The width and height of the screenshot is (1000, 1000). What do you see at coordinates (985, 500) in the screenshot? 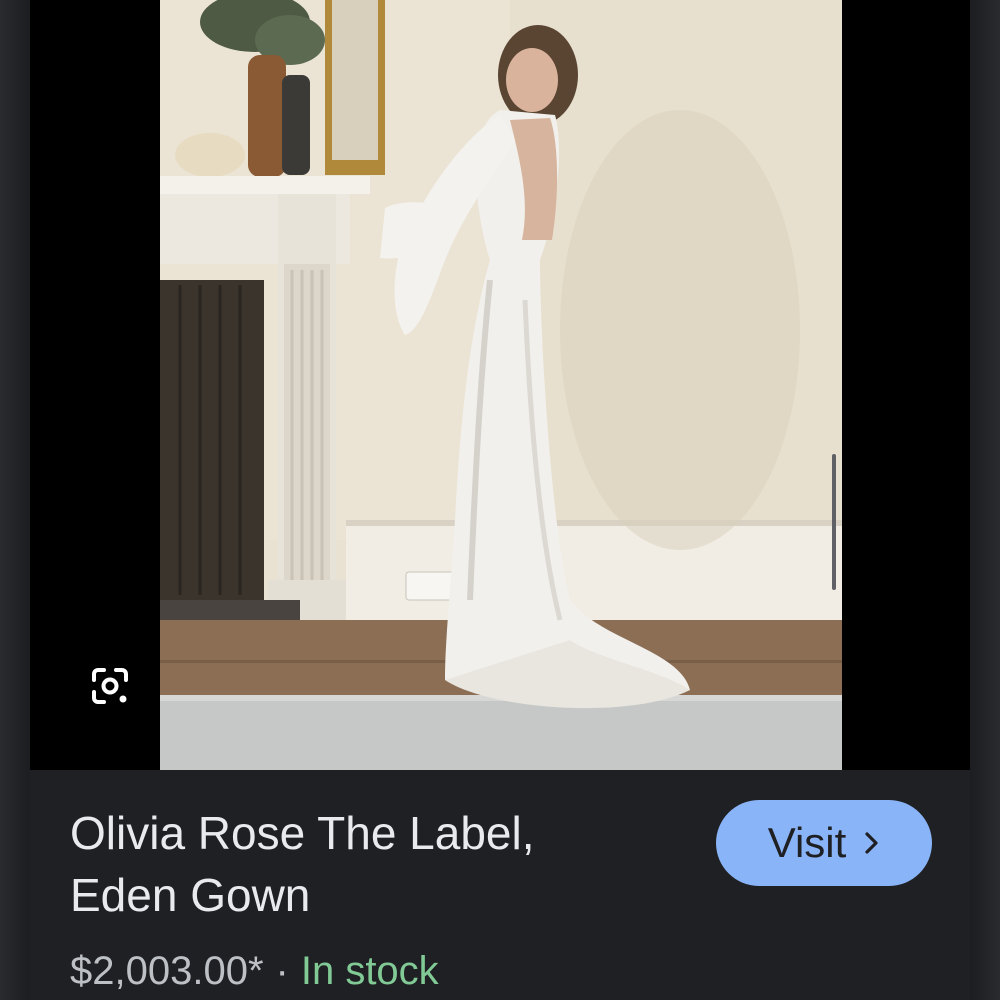
I see `right-edge` at bounding box center [985, 500].